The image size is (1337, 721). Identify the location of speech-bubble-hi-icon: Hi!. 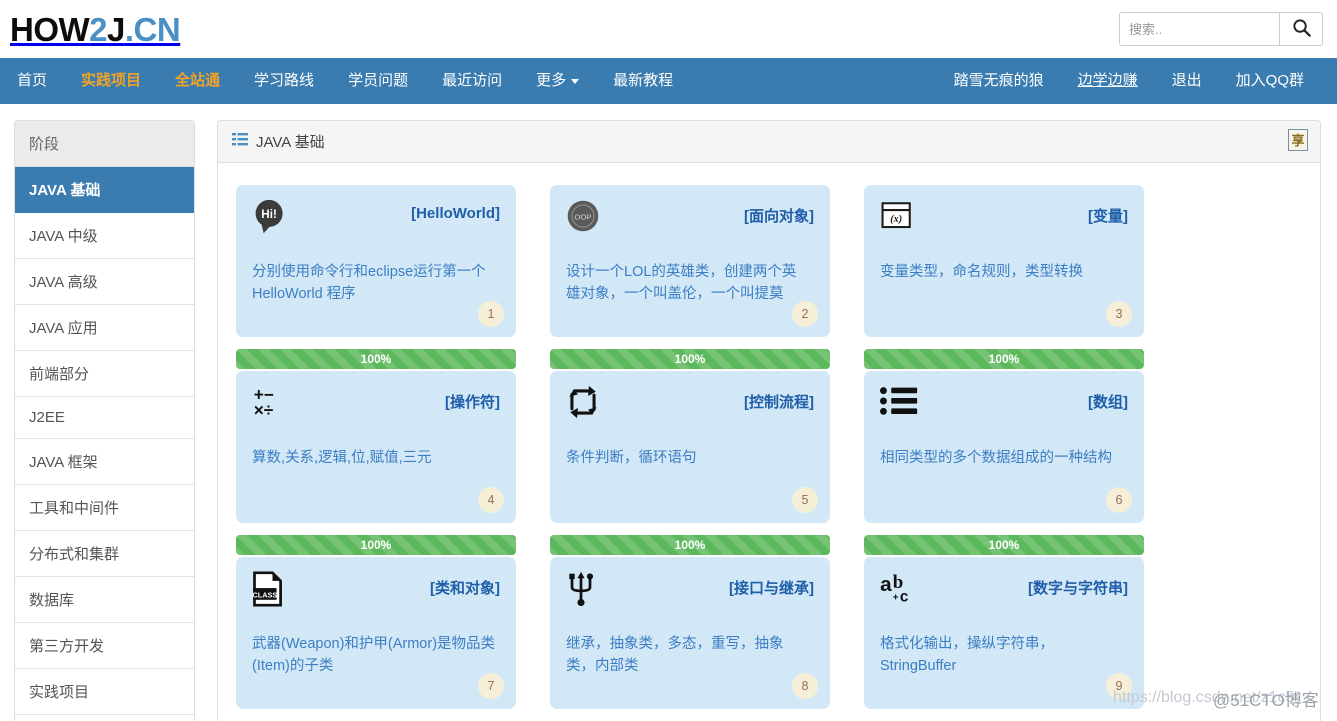
(274, 221).